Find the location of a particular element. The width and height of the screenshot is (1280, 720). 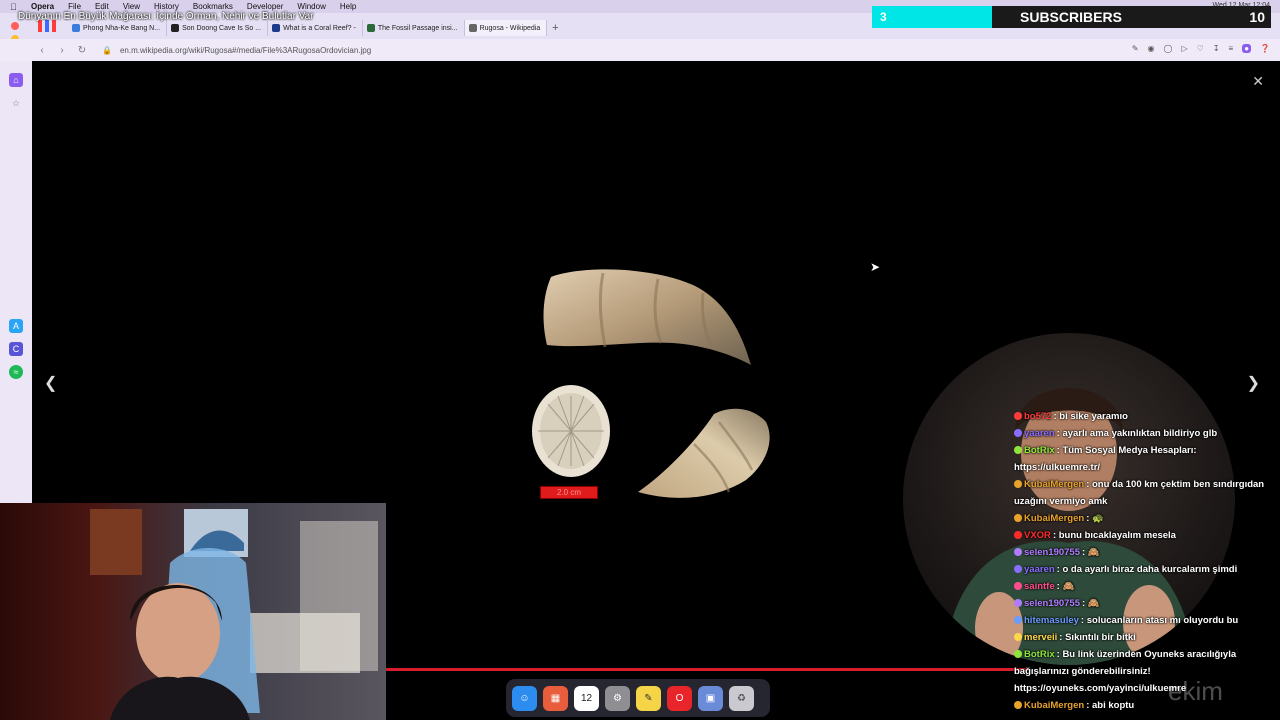

chatgpt-icon: C is located at coordinates (16, 349).